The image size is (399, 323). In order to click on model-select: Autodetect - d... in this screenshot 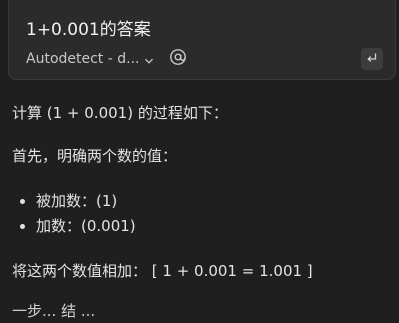, I will do `click(90, 59)`.